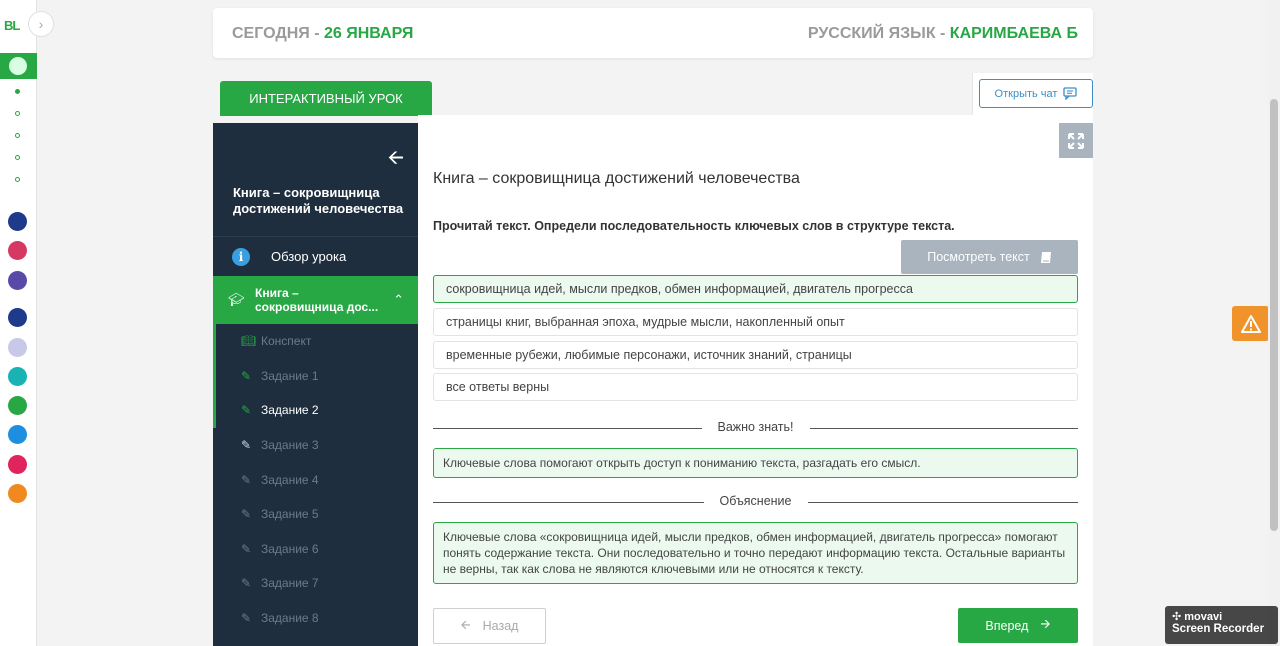 The image size is (1280, 646). I want to click on sidebar-item-task-1: ✎ Задание 1, so click(315, 376).